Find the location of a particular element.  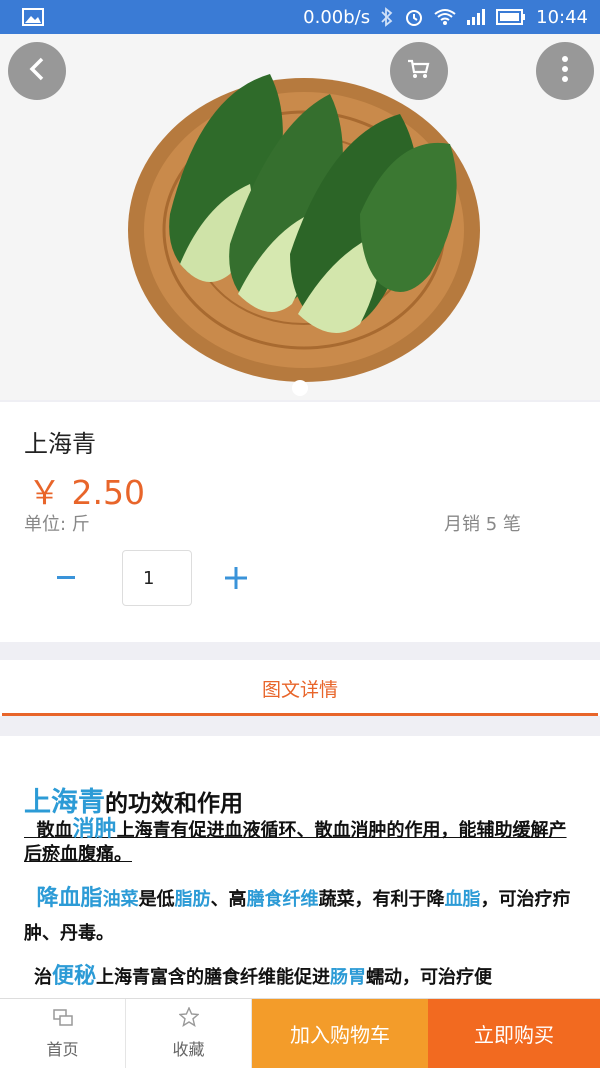

status-bar: 0.00b/s 10:44 is located at coordinates (300, 17).